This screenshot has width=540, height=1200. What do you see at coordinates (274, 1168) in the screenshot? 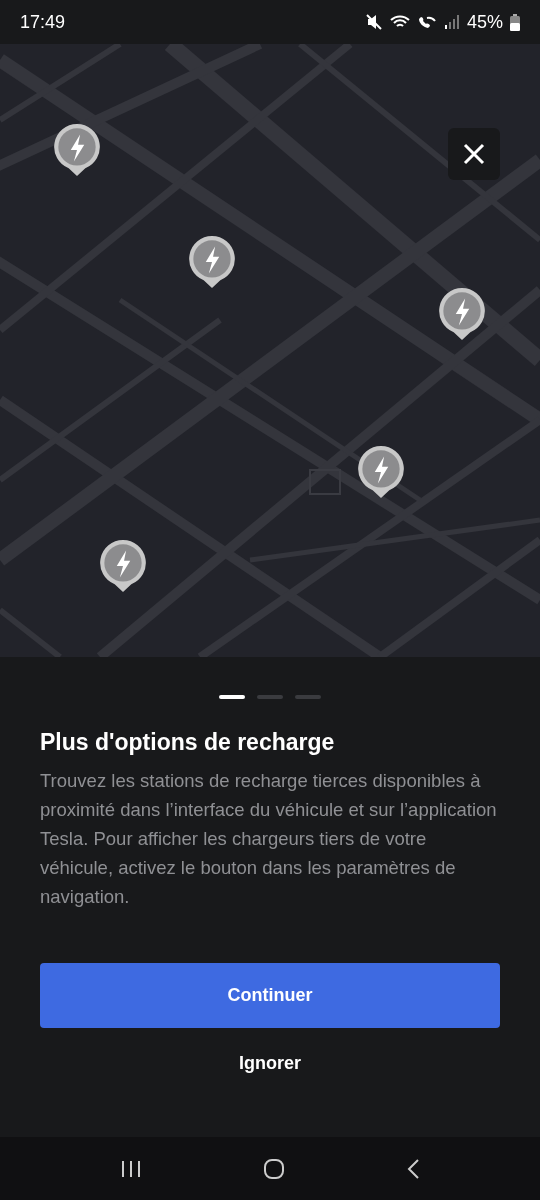
I see `home-icon` at bounding box center [274, 1168].